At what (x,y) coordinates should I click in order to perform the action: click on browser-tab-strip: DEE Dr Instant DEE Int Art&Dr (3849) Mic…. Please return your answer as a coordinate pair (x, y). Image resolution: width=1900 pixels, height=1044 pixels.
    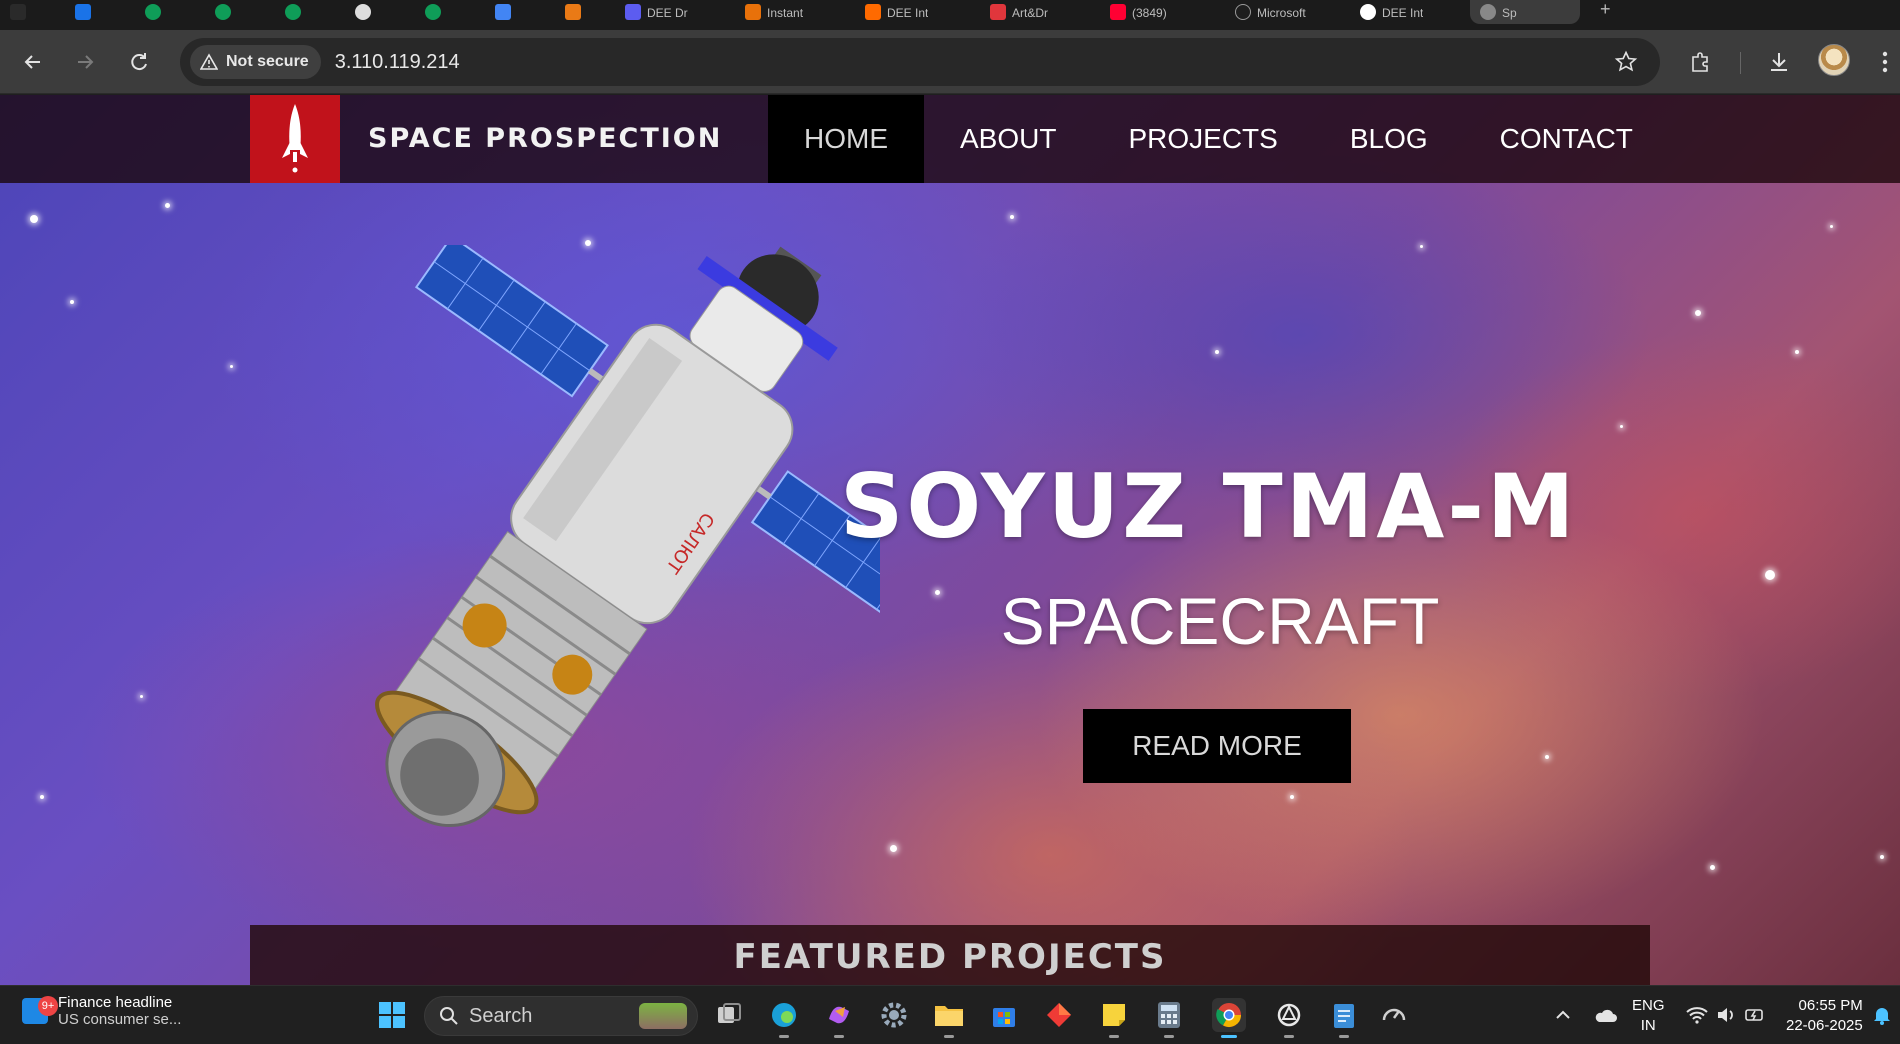
    Looking at the image, I should click on (950, 15).